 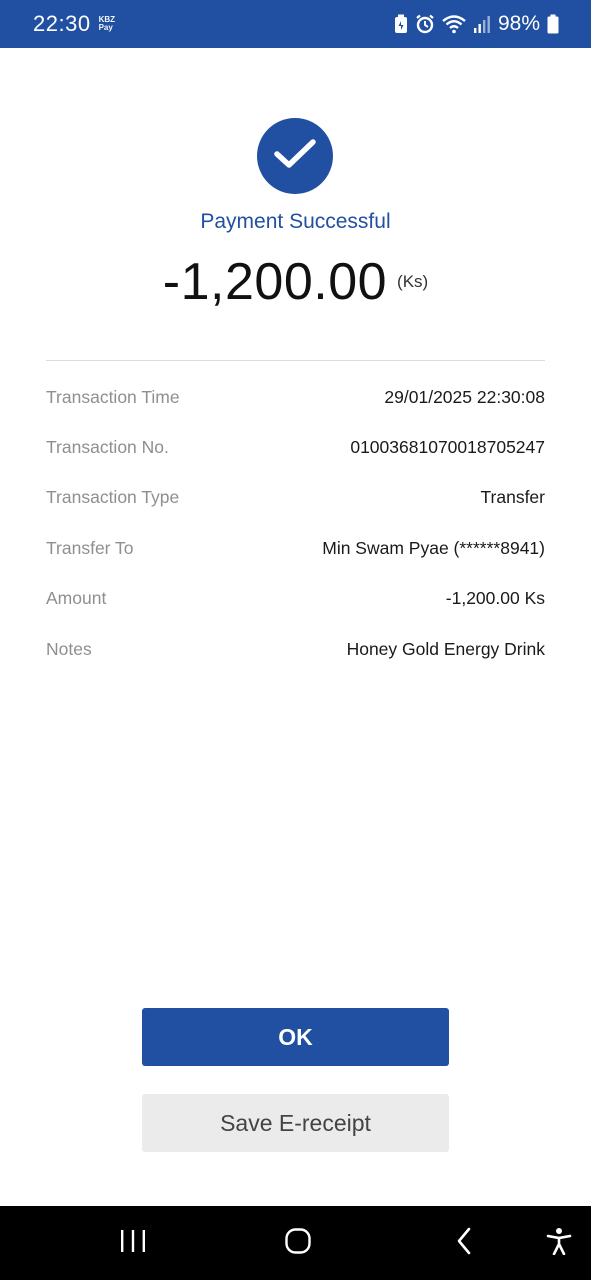 I want to click on back-button, so click(x=464, y=1243).